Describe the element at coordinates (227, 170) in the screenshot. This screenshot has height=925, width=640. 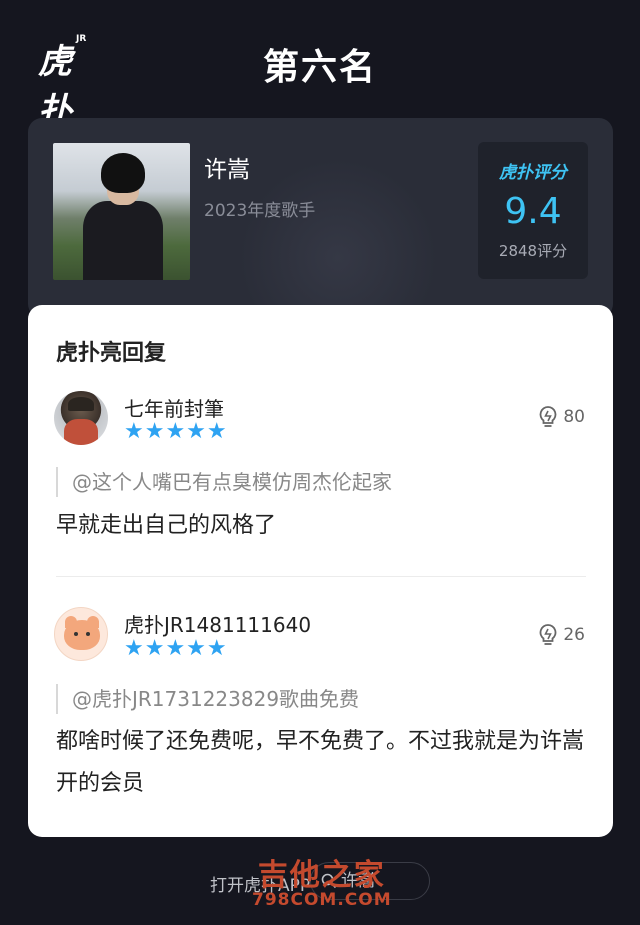
I see `singer-name: 许嵩` at that location.